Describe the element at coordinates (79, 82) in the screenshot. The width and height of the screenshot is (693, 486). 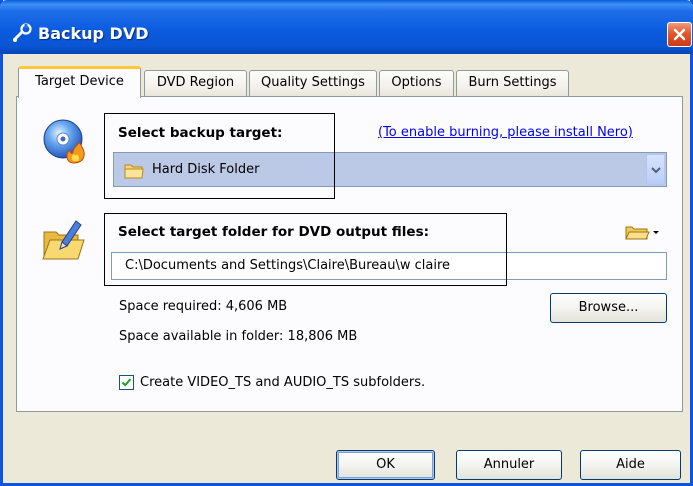
I see `tab-target-device: Target Device` at that location.